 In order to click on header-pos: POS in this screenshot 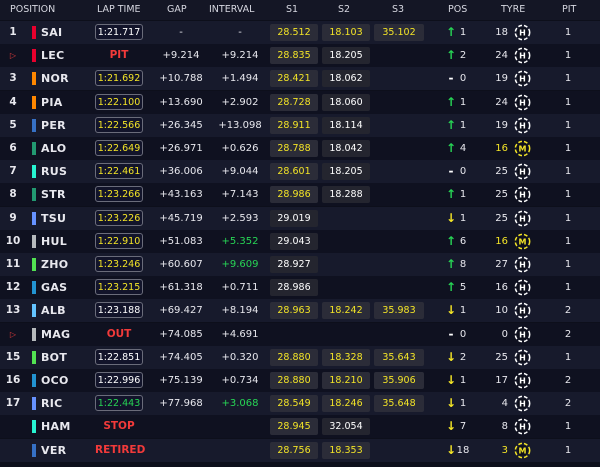, I will do `click(457, 9)`.